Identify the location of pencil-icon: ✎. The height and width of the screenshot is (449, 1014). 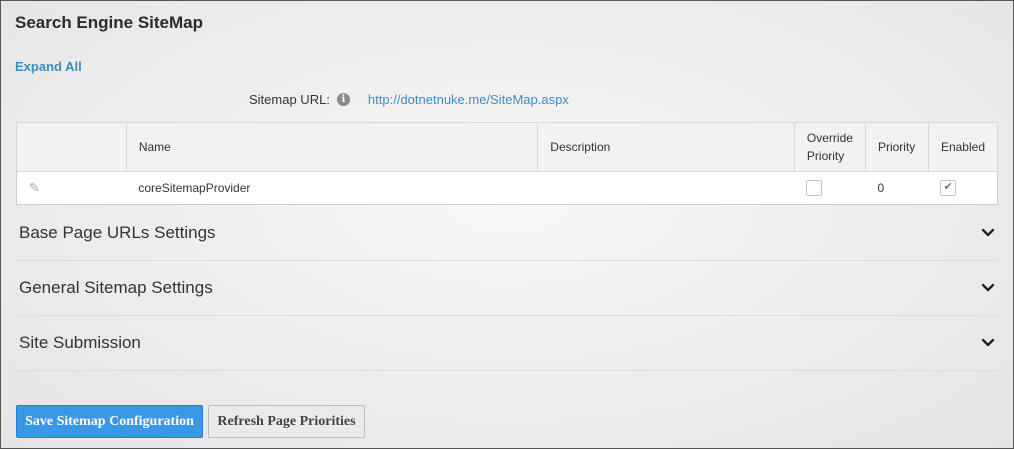
(34, 187).